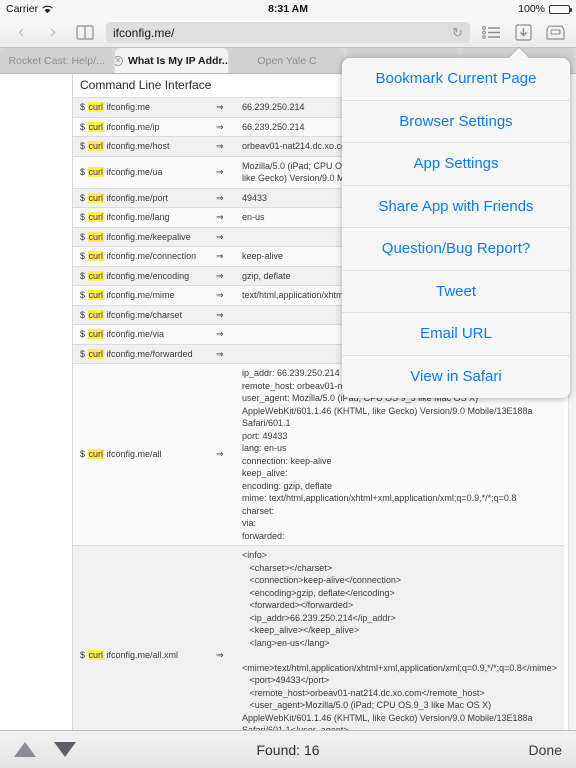 This screenshot has width=576, height=768. I want to click on menu-item-email-url: Email URL, so click(456, 334).